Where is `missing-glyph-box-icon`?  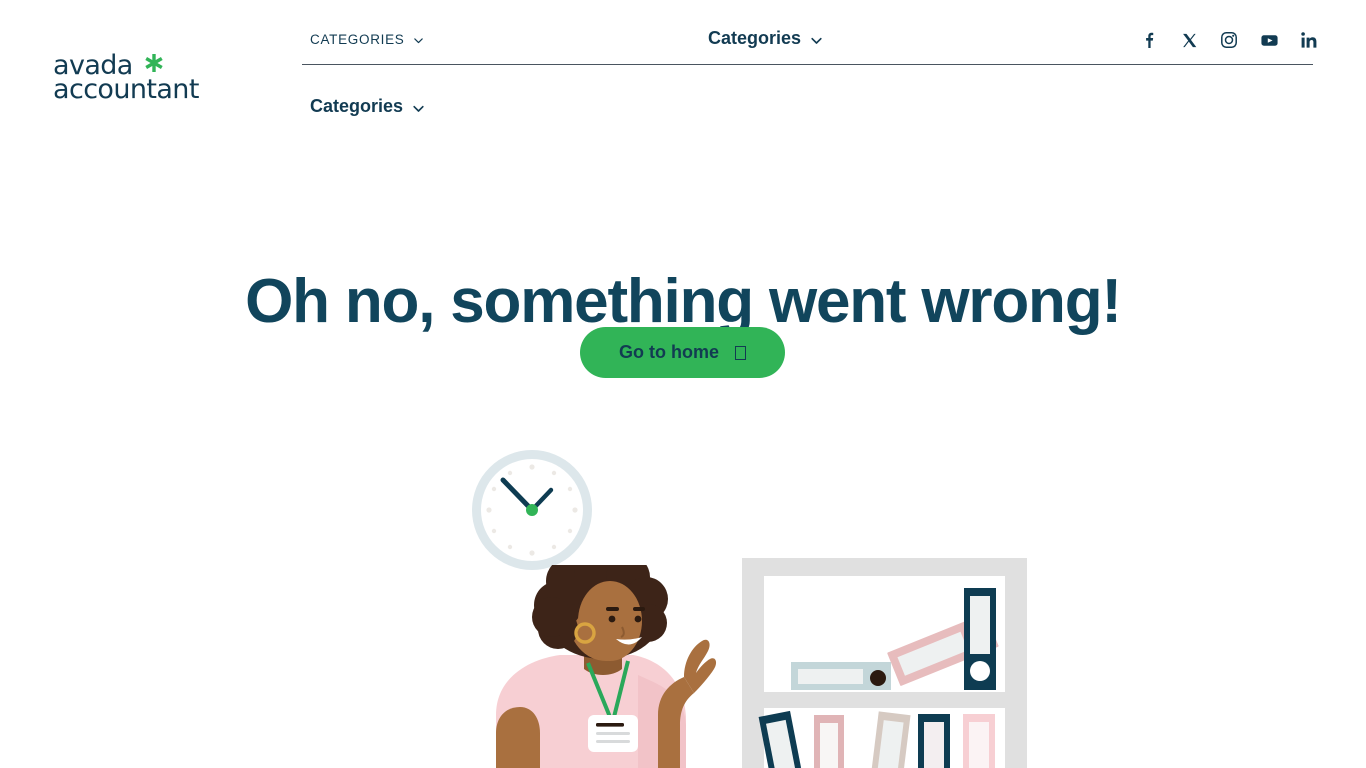 missing-glyph-box-icon is located at coordinates (740, 352).